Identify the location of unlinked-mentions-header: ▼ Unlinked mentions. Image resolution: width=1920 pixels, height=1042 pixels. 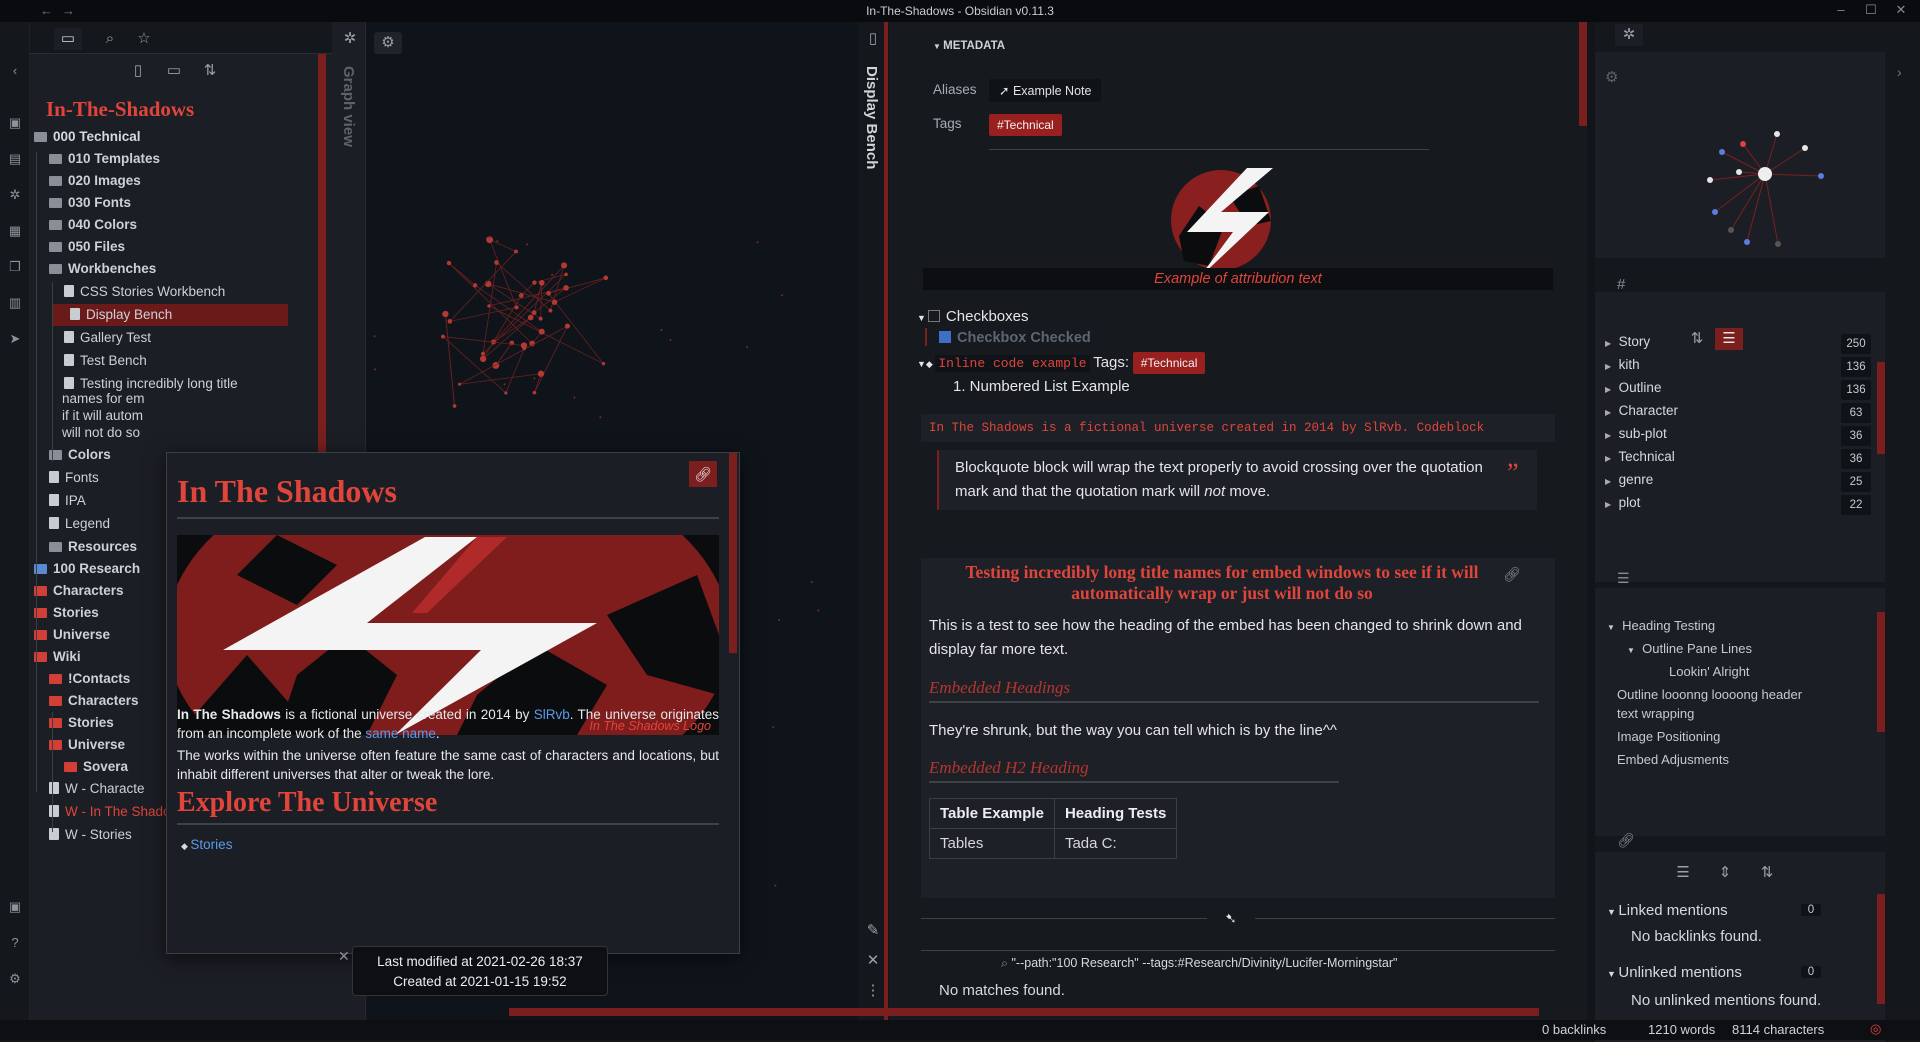
(1674, 972).